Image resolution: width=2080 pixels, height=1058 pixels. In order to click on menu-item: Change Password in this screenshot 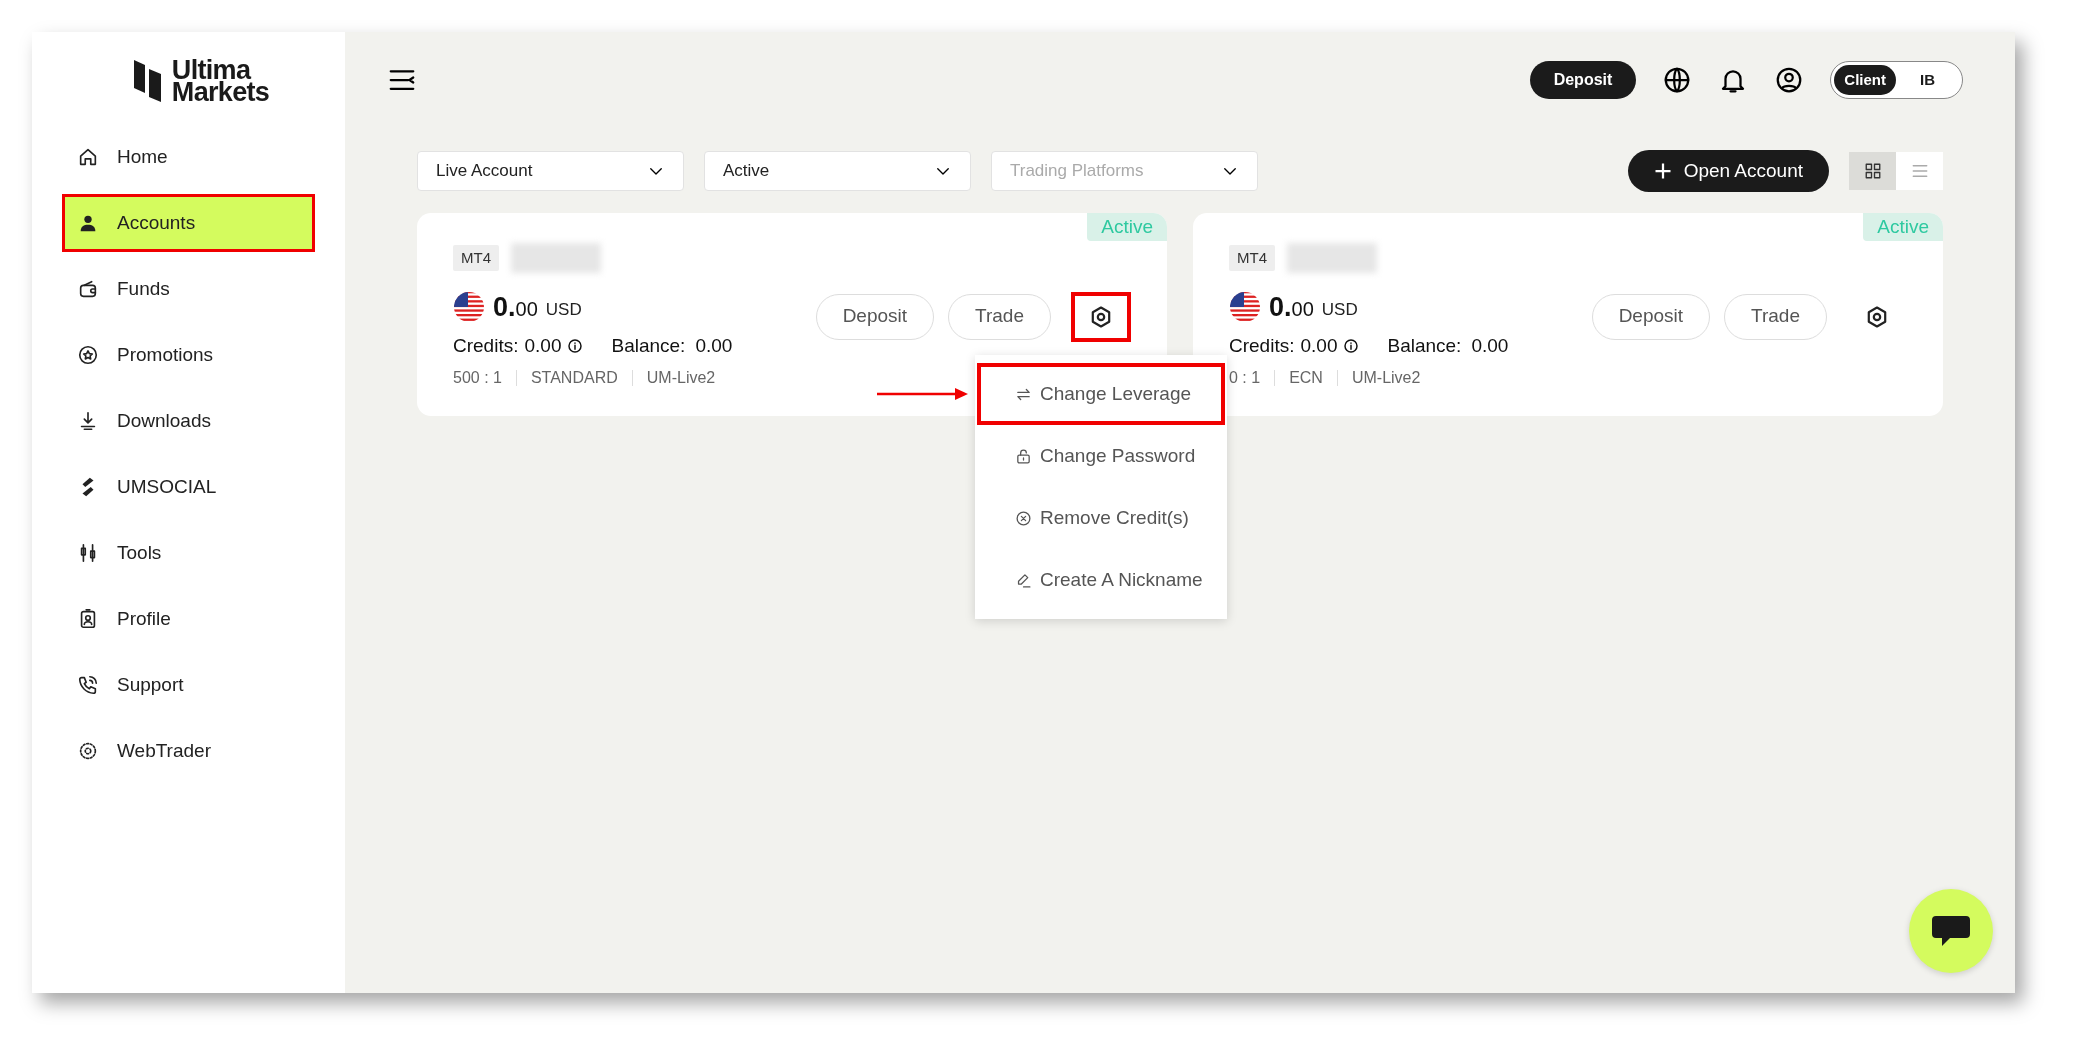, I will do `click(1101, 456)`.